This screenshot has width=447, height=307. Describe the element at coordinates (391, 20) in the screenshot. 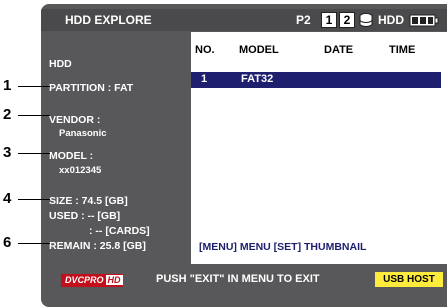

I see `hdd-status-label: HDD` at that location.